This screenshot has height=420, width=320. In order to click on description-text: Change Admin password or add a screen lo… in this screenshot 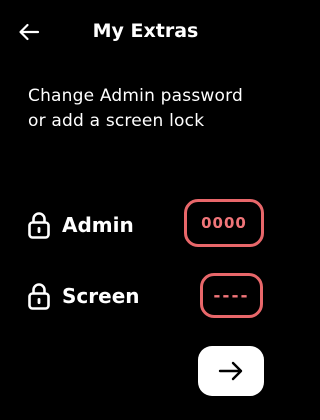, I will do `click(135, 108)`.